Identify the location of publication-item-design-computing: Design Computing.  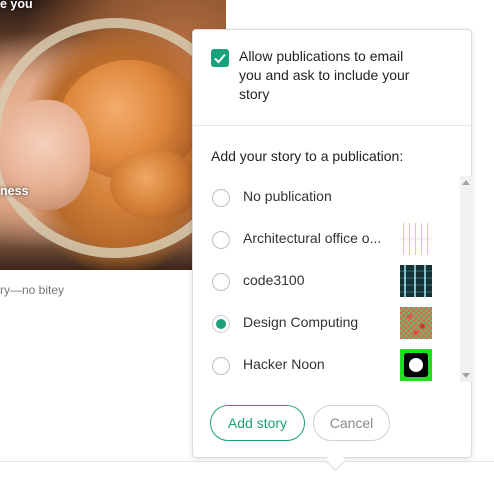
(324, 323).